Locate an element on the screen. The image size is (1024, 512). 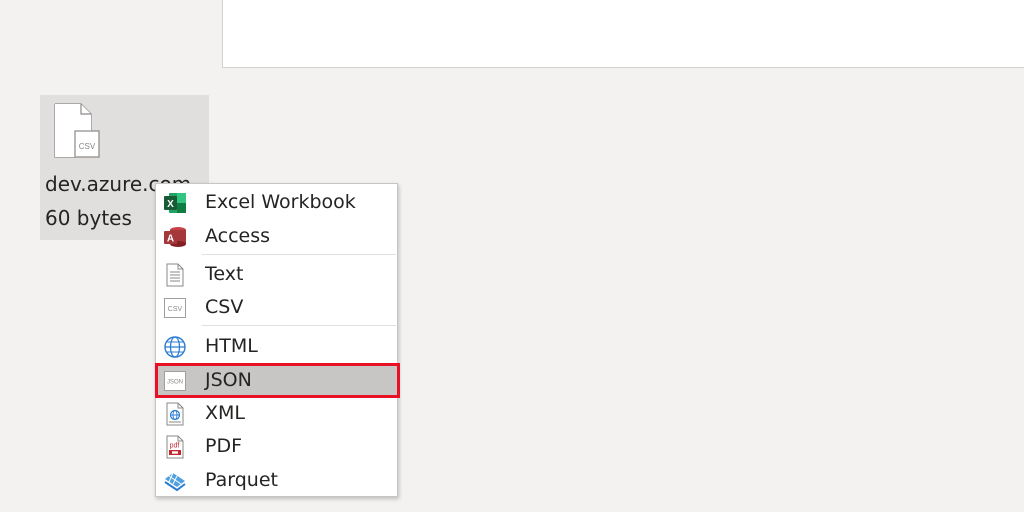
xml-icon is located at coordinates (175, 414).